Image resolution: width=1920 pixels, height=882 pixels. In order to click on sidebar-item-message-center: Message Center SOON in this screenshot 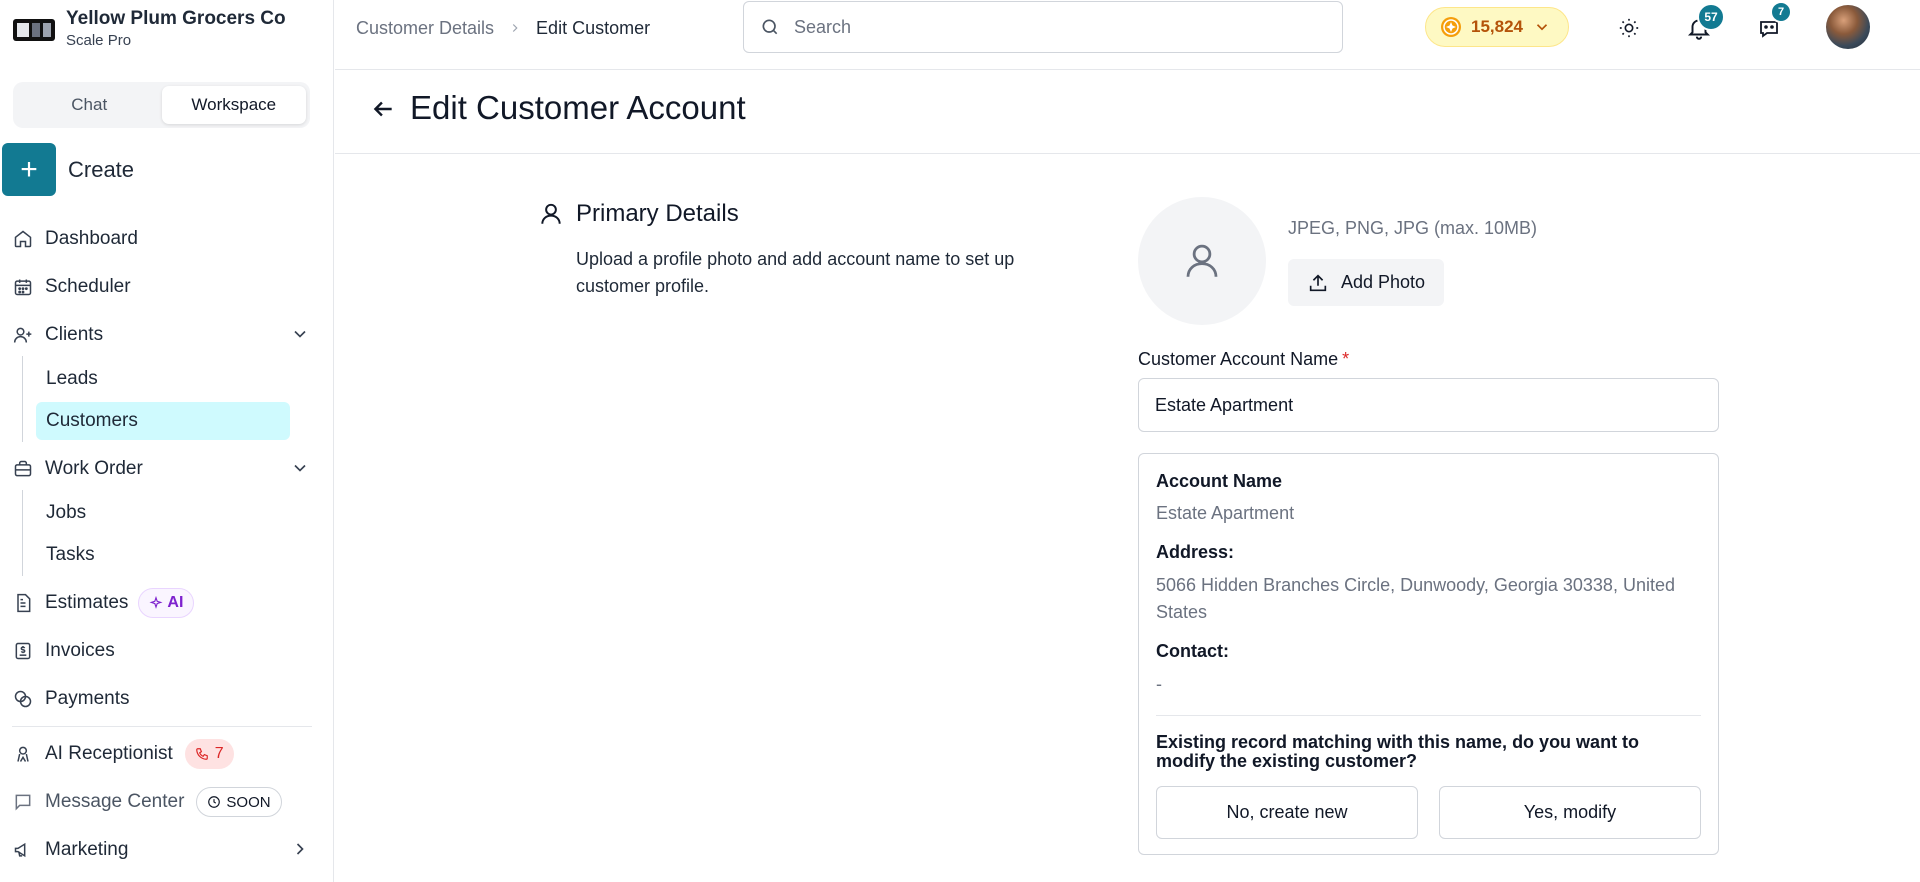, I will do `click(162, 802)`.